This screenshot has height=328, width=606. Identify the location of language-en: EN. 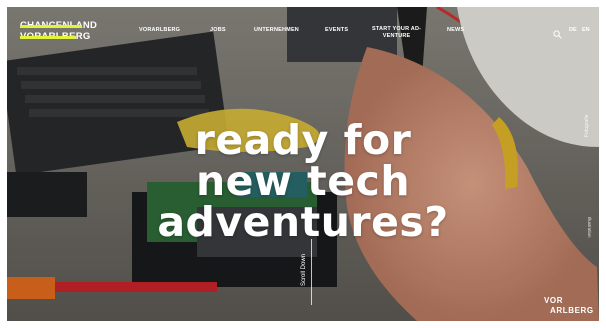
(586, 30).